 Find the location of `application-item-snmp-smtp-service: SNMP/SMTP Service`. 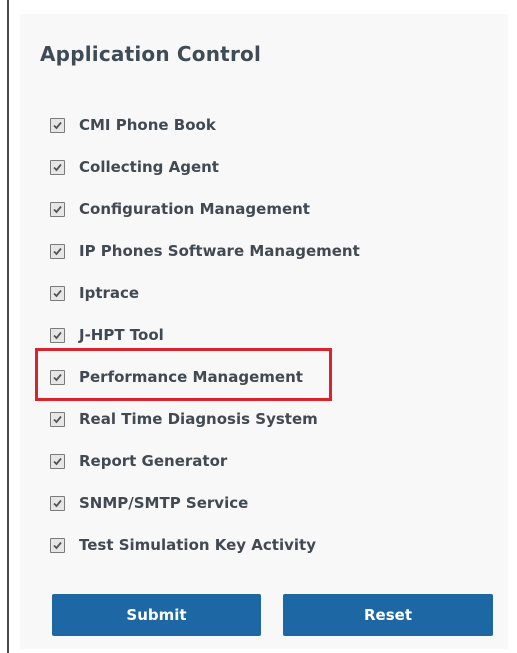

application-item-snmp-smtp-service: SNMP/SMTP Service is located at coordinates (205, 503).